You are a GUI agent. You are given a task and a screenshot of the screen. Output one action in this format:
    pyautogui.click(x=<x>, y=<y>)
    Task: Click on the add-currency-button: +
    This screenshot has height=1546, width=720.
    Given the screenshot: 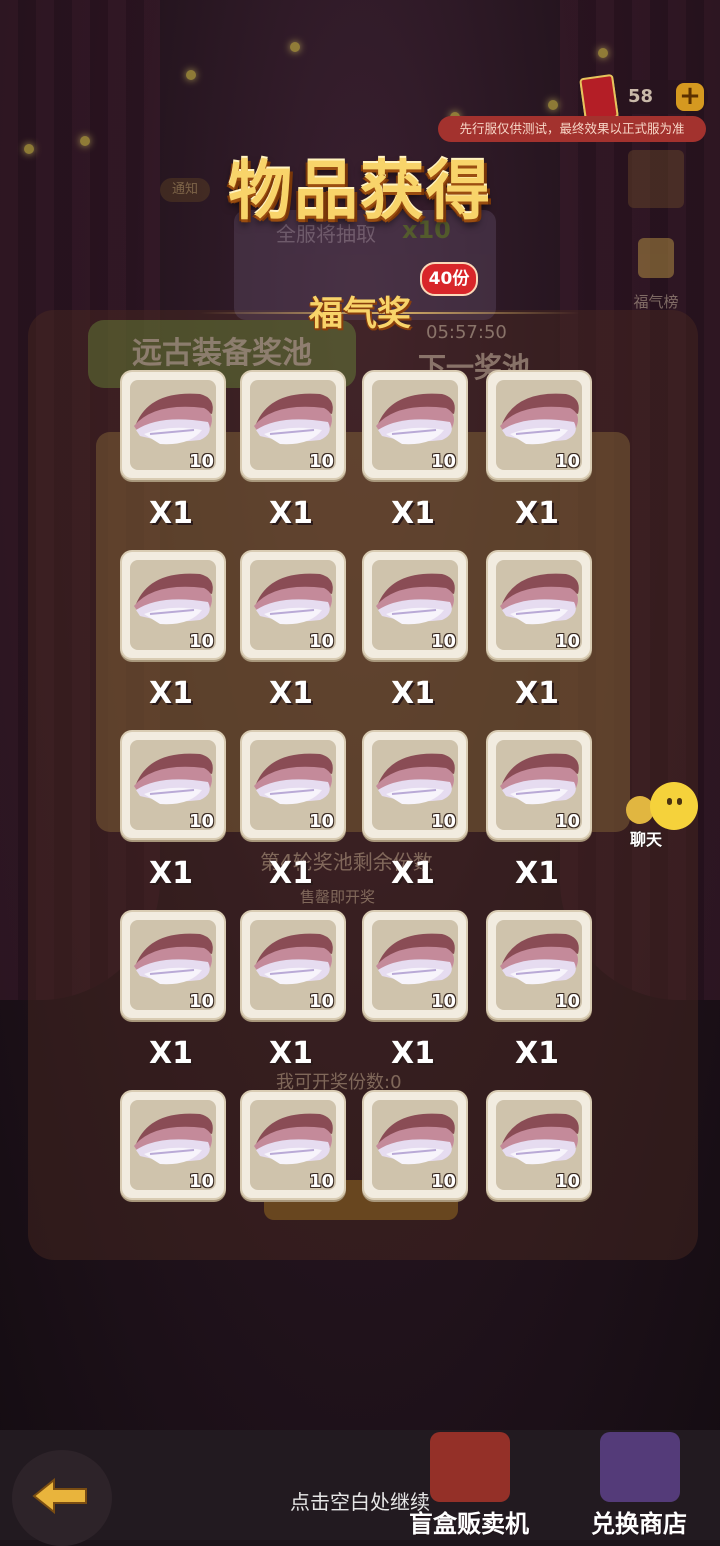 What is the action you would take?
    pyautogui.click(x=690, y=97)
    